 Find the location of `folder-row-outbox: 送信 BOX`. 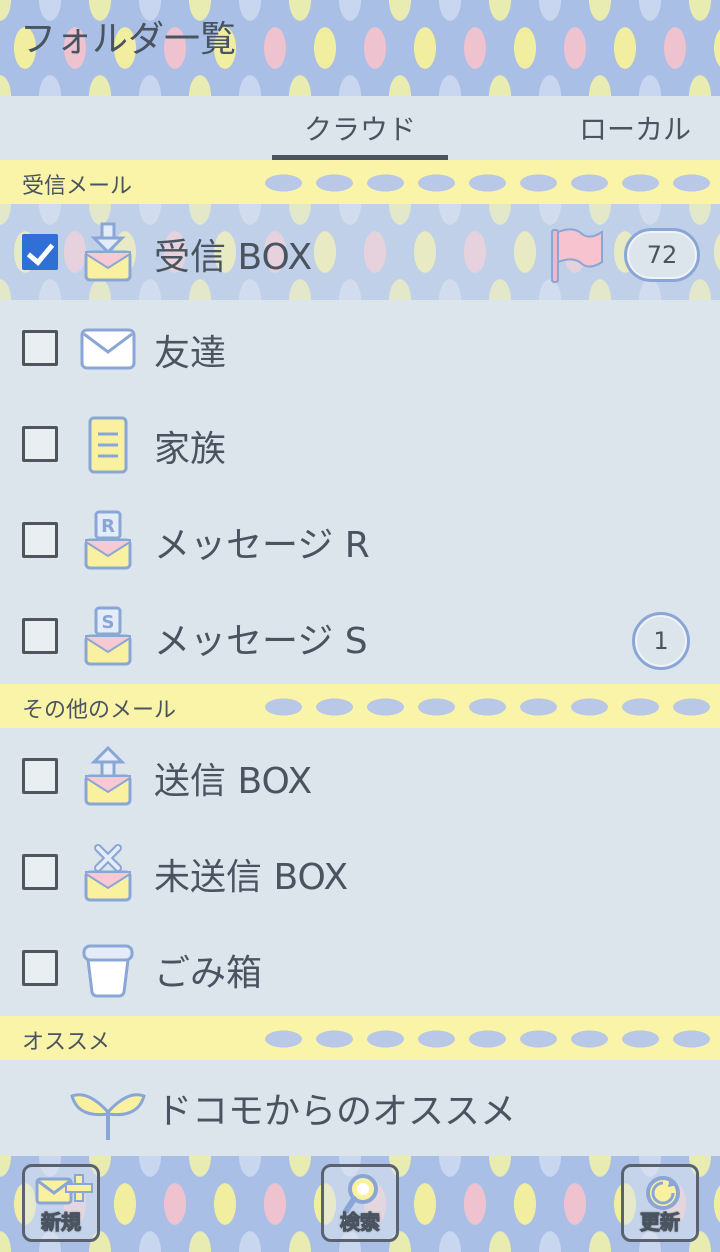

folder-row-outbox: 送信 BOX is located at coordinates (360, 776).